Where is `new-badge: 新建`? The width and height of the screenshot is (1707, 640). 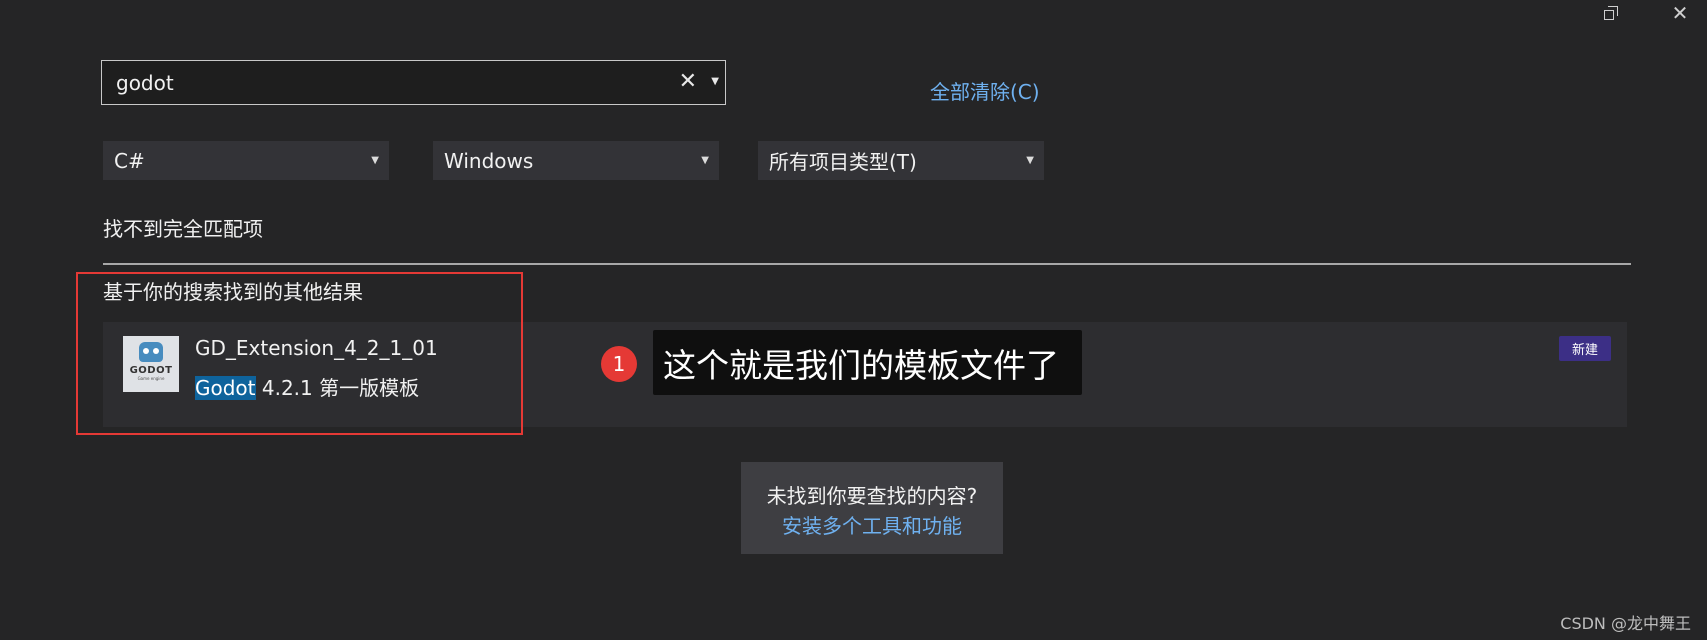 new-badge: 新建 is located at coordinates (1584, 348).